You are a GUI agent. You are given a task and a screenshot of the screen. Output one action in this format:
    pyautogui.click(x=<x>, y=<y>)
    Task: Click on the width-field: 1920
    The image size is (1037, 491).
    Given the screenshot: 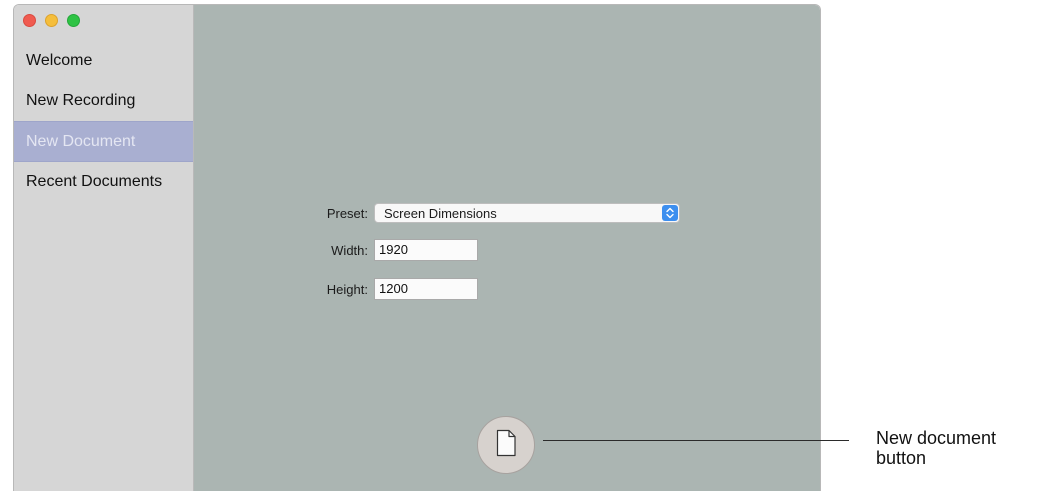 What is the action you would take?
    pyautogui.click(x=426, y=250)
    